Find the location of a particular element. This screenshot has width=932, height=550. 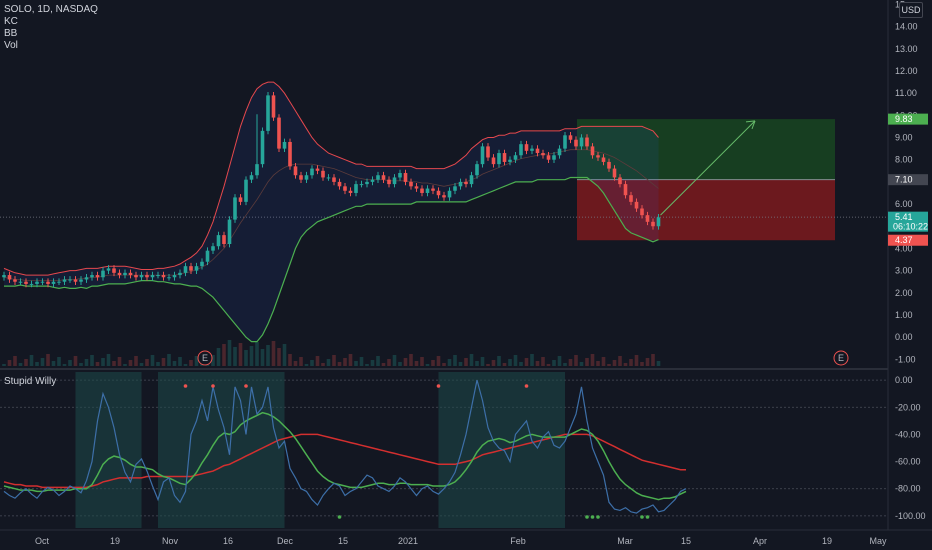

price-axis-tick: 3.00 is located at coordinates (904, 271).